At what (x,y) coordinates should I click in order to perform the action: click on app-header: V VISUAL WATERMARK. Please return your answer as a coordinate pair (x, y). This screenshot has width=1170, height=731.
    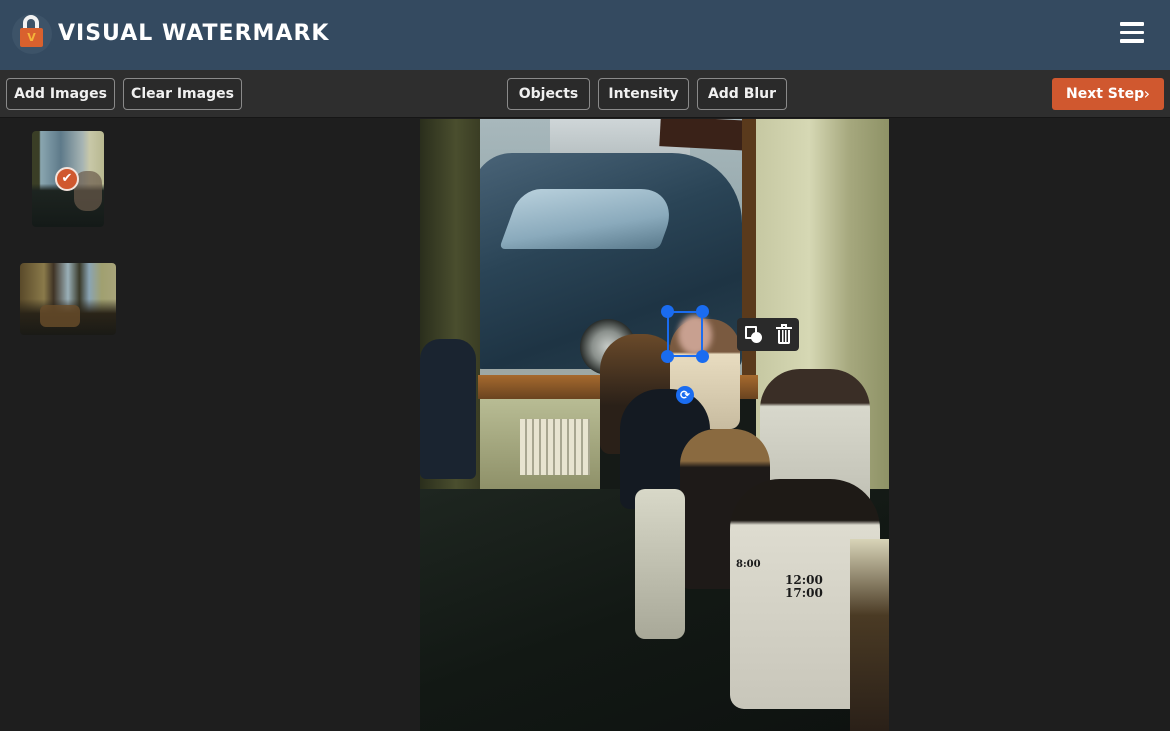
    Looking at the image, I should click on (585, 35).